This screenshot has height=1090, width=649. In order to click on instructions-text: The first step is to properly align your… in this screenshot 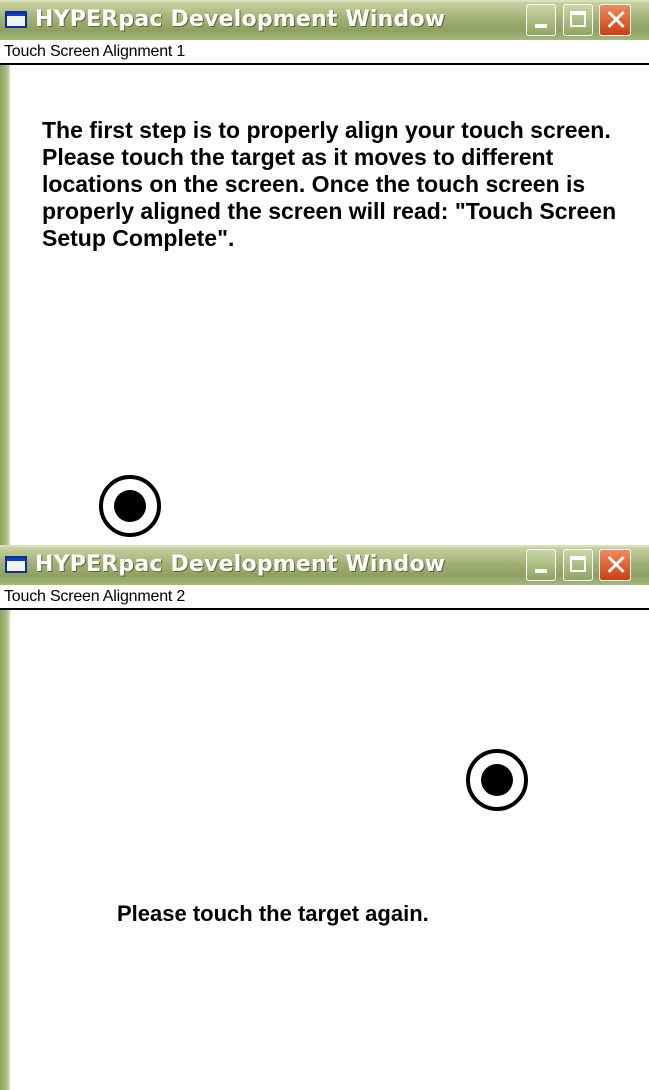, I will do `click(332, 184)`.